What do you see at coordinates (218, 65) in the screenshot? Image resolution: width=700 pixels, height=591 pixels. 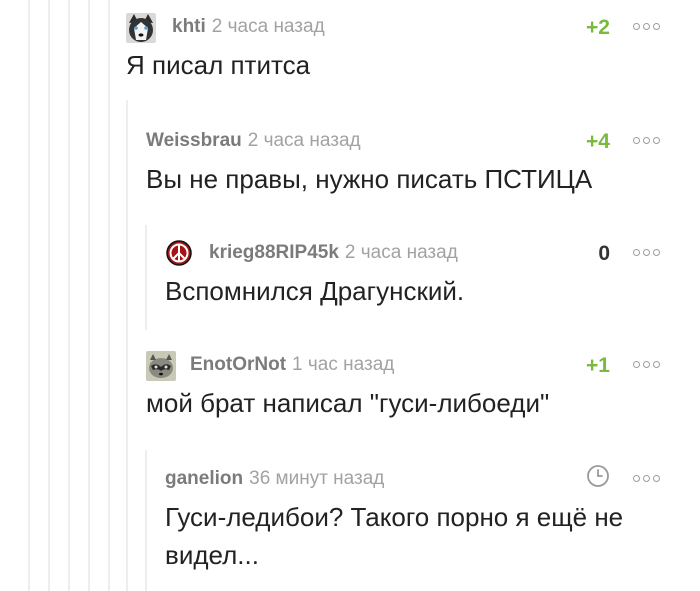 I see `comment-text: Я писал птитса` at bounding box center [218, 65].